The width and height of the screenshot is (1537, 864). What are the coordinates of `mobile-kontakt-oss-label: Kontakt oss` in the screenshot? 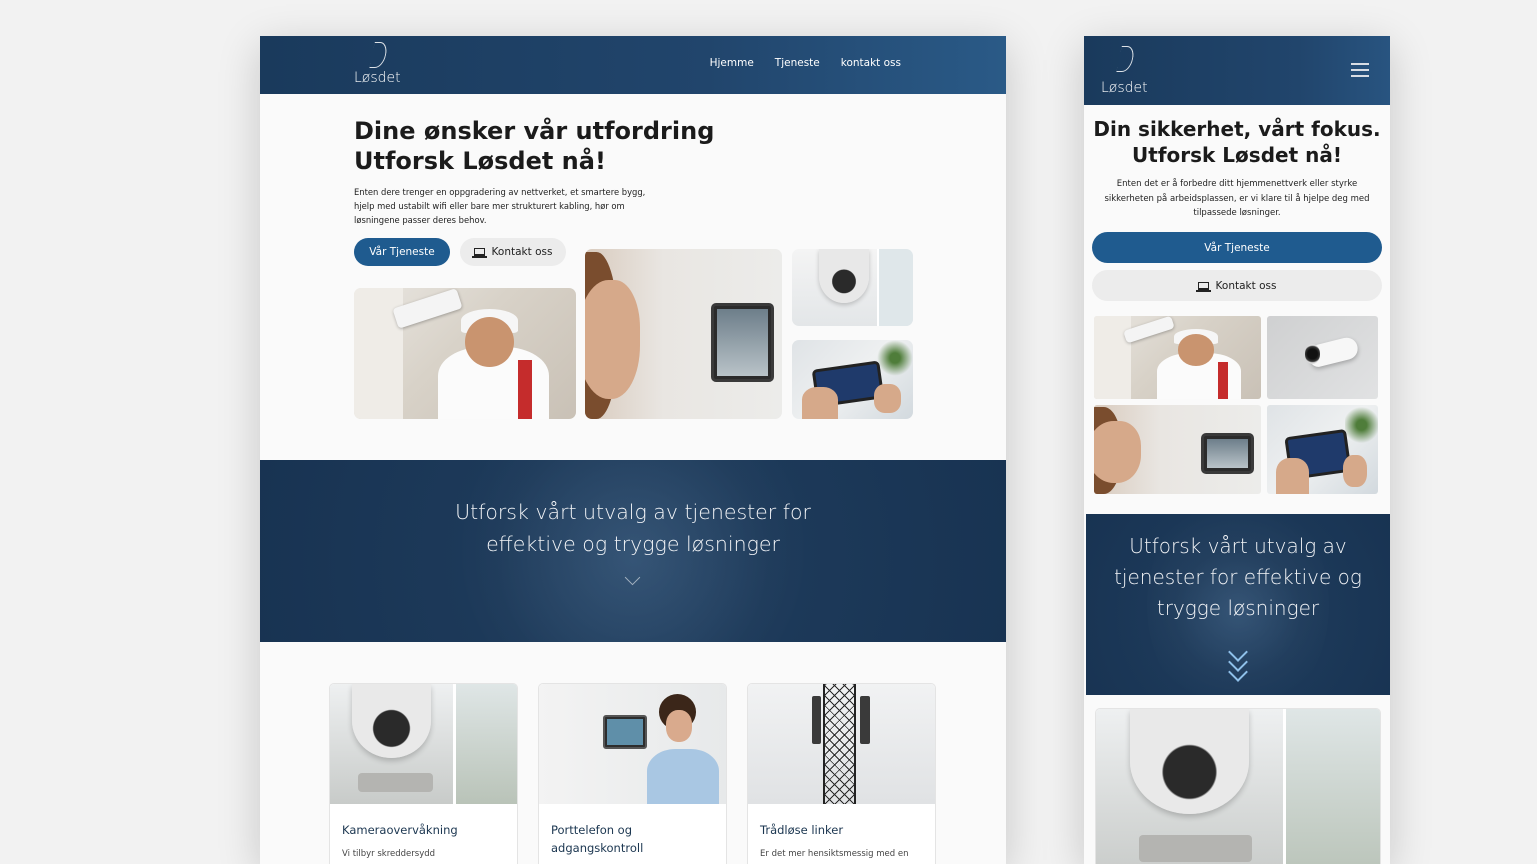 It's located at (1246, 285).